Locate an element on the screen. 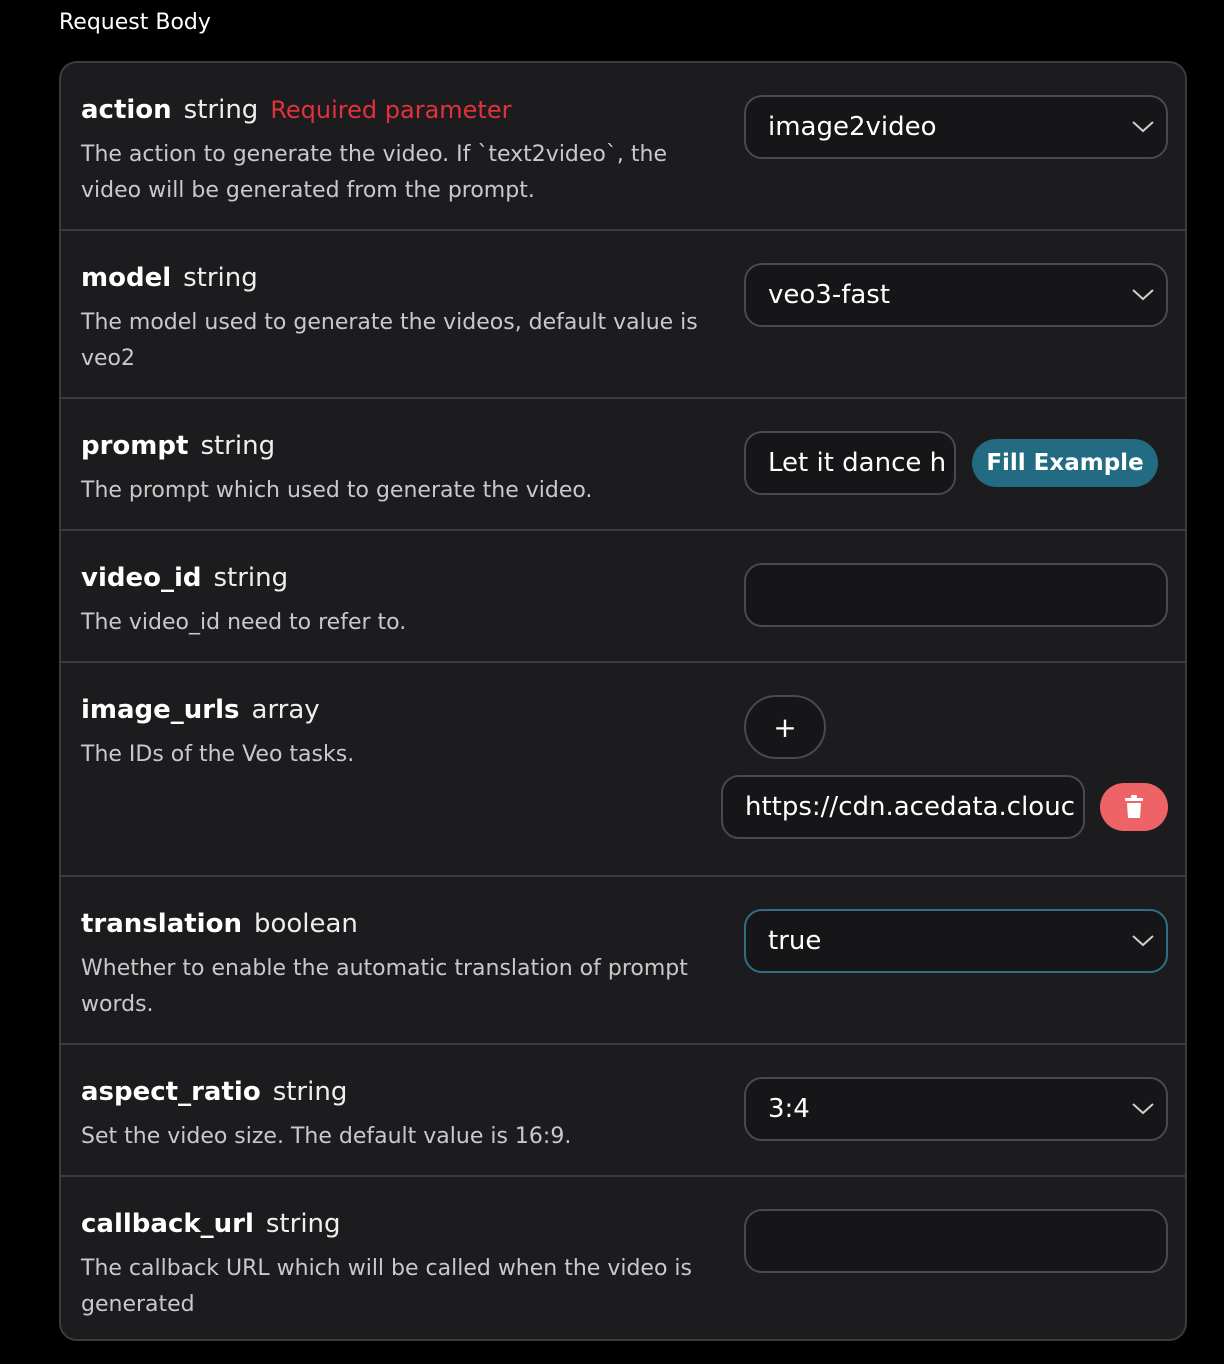 The height and width of the screenshot is (1364, 1224). action-select: image2video is located at coordinates (956, 127).